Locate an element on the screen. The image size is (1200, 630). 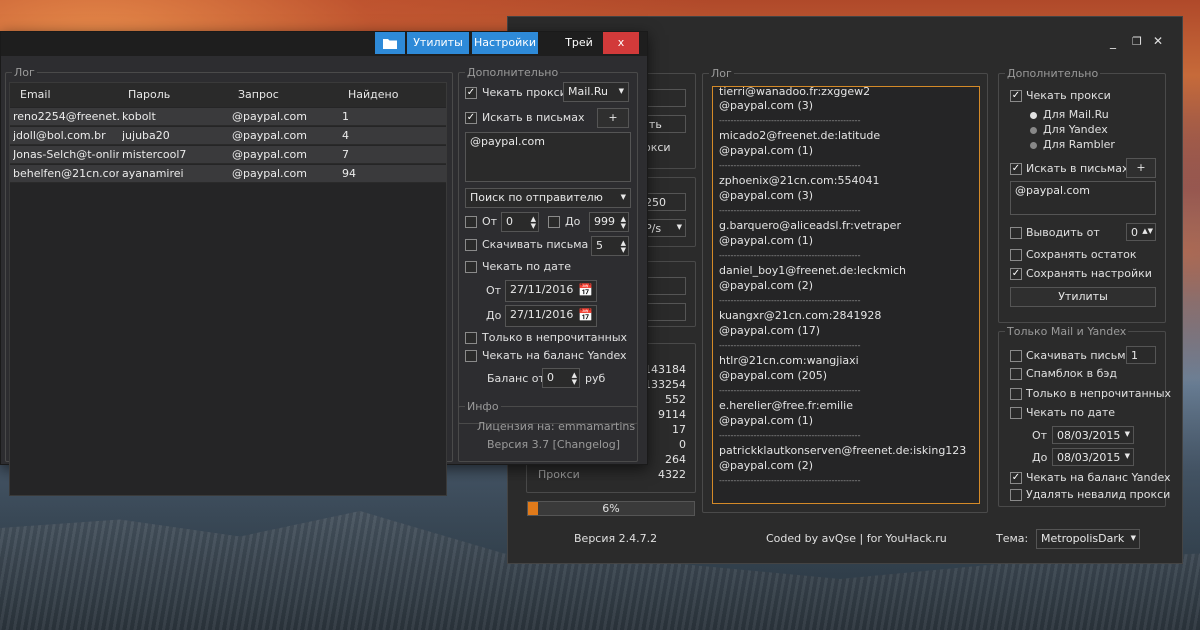
back-output-stepper: 0 ▲▼ is located at coordinates (1141, 232).